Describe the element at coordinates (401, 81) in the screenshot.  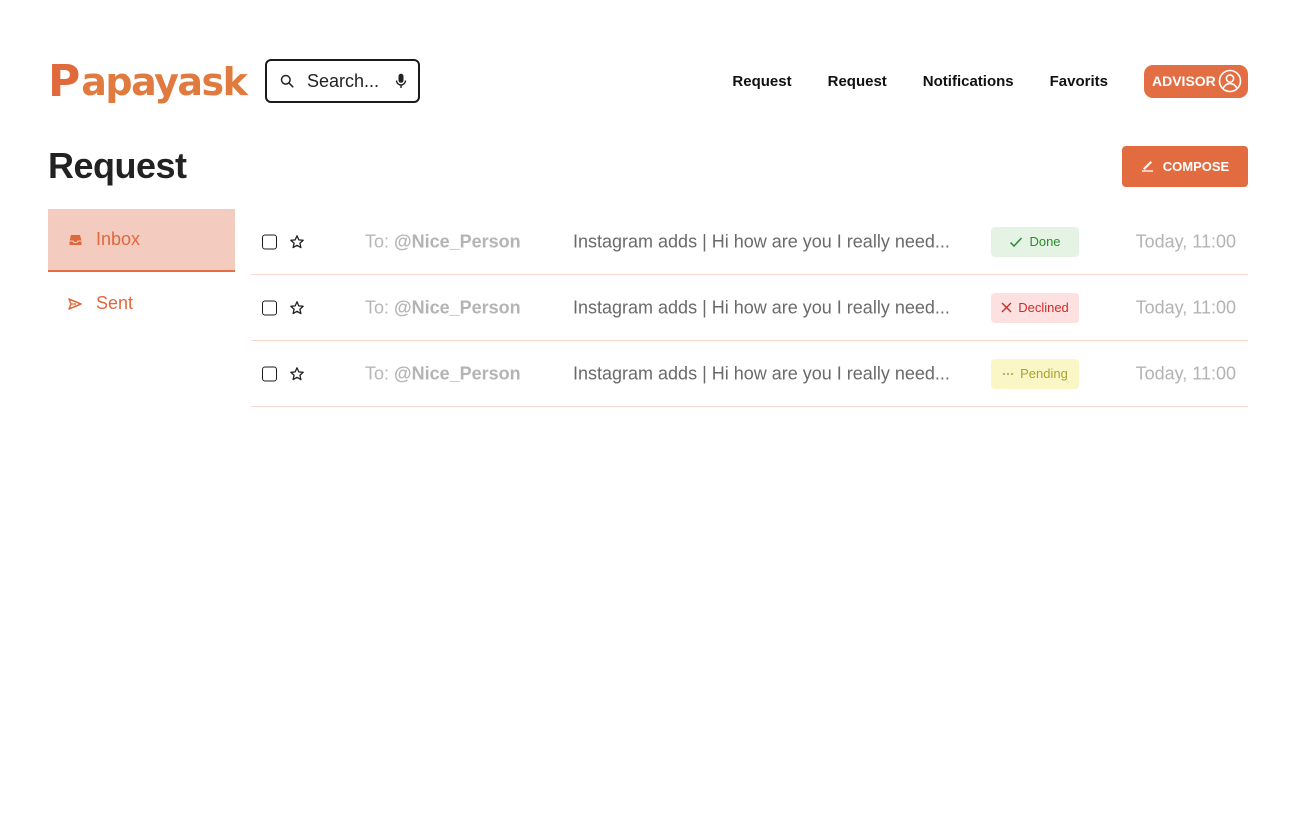
I see `microphone-icon` at that location.